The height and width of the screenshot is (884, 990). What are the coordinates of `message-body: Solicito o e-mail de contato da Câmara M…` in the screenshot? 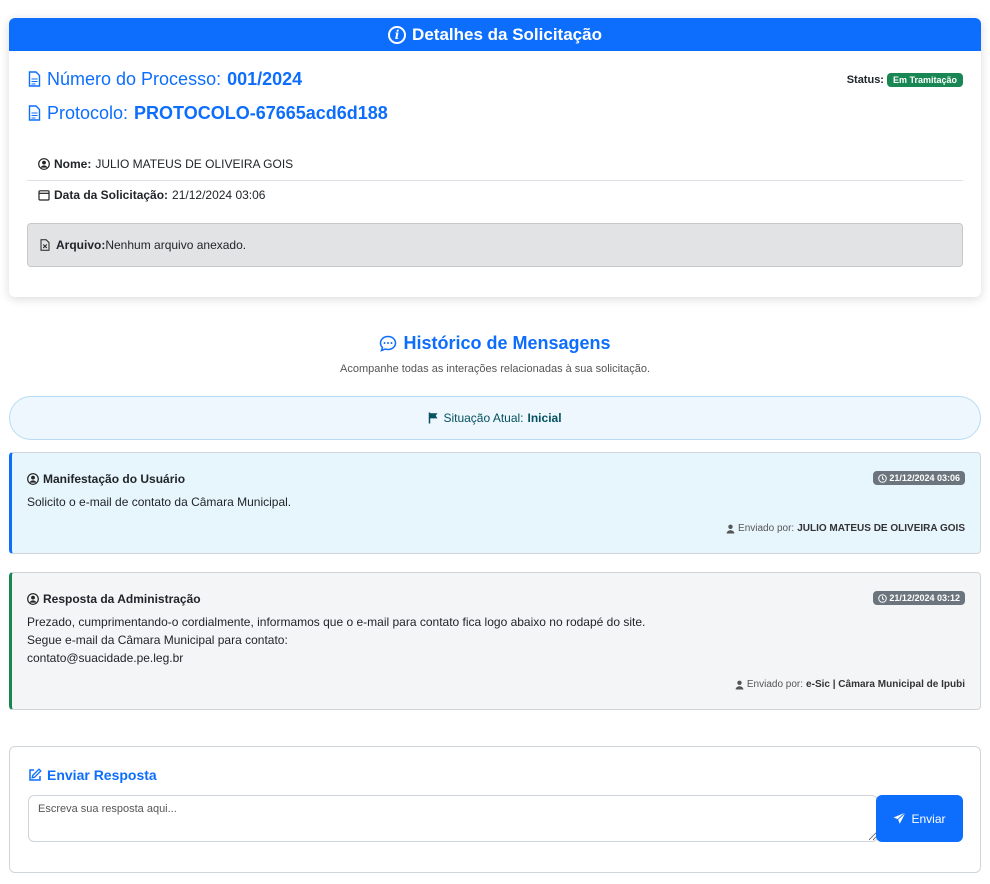 It's located at (159, 502).